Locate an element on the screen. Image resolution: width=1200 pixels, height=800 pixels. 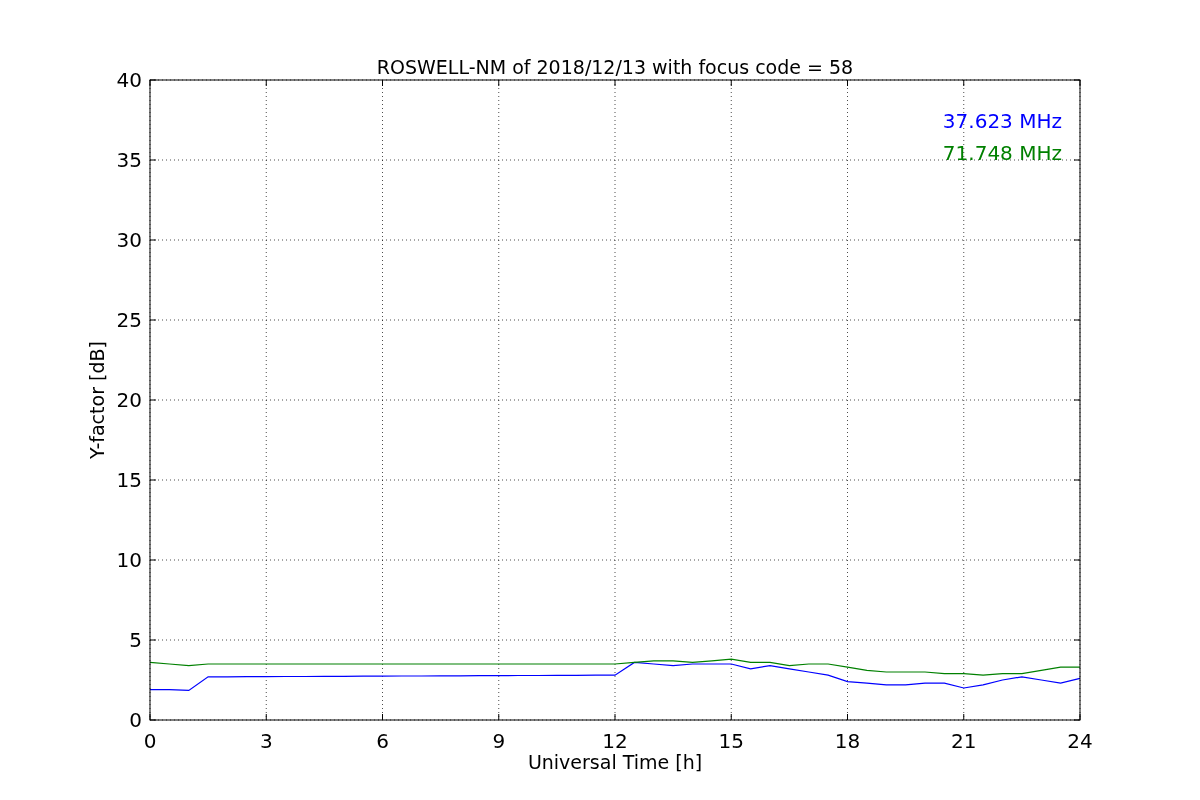
x-tick-label: 21 is located at coordinates (964, 741).